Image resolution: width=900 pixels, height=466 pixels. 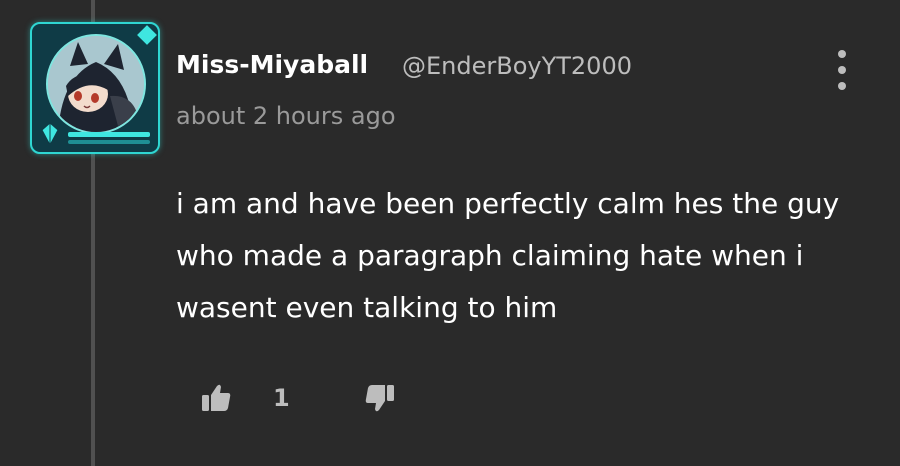 I want to click on username: Miss-Miyaball, so click(x=272, y=64).